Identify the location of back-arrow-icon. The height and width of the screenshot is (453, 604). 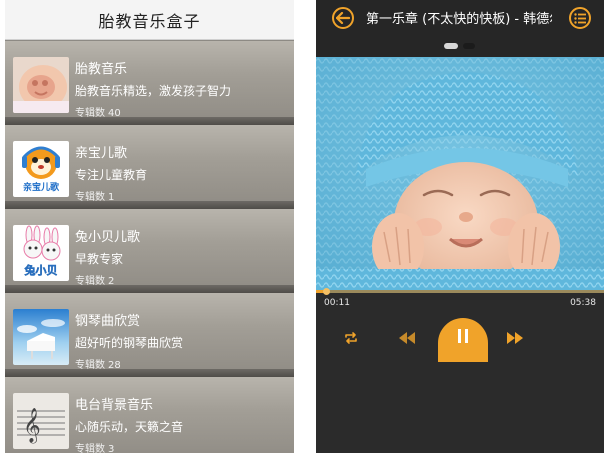
(343, 18).